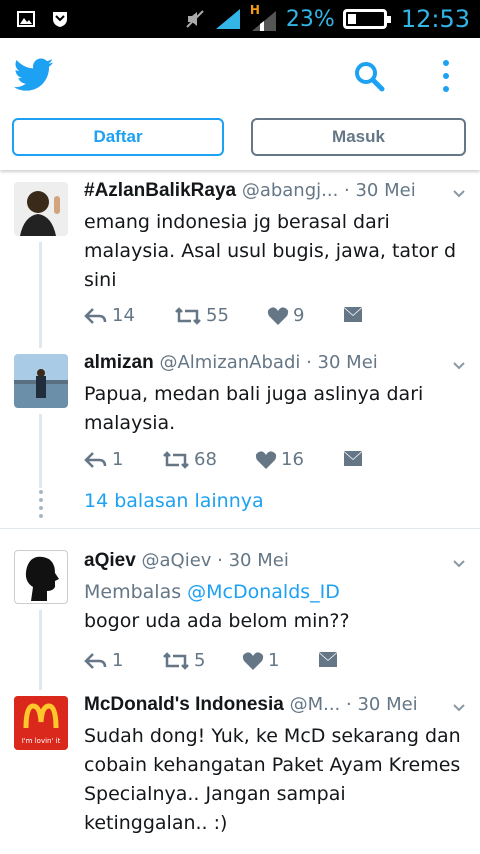 The height and width of the screenshot is (854, 480). I want to click on status-bar: H 23% 12:53, so click(240, 19).